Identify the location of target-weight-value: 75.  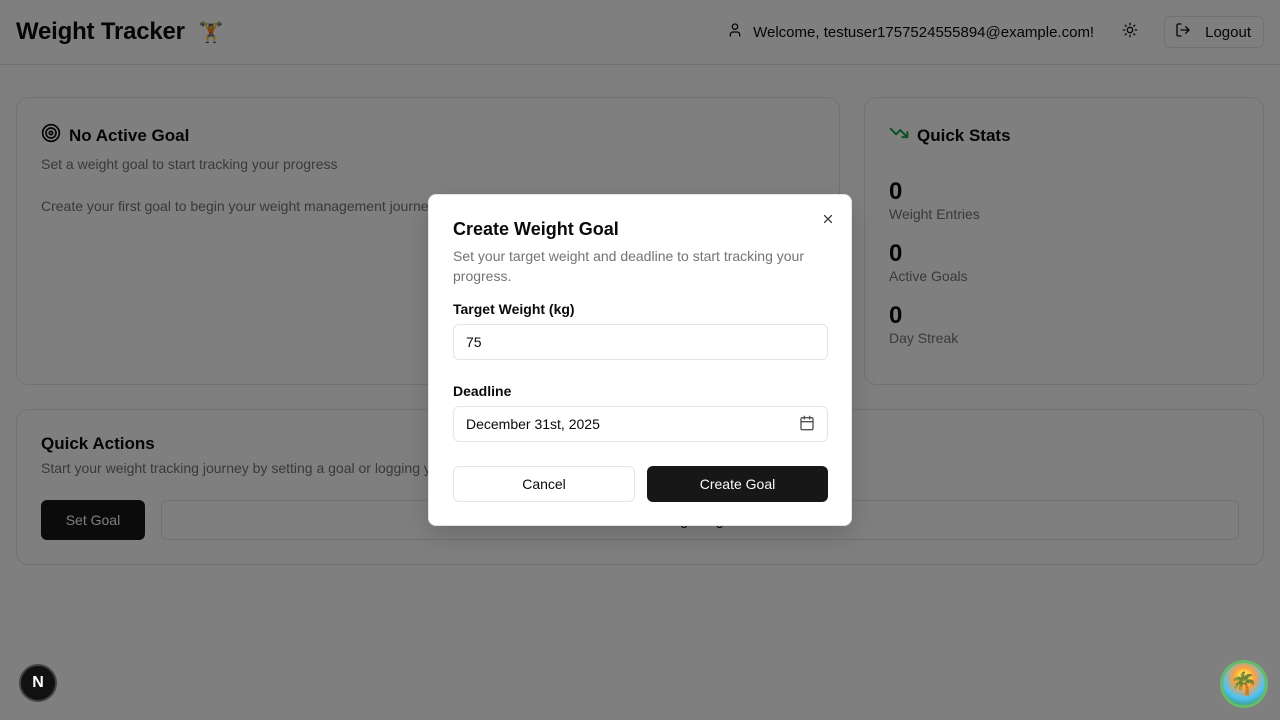
(474, 342).